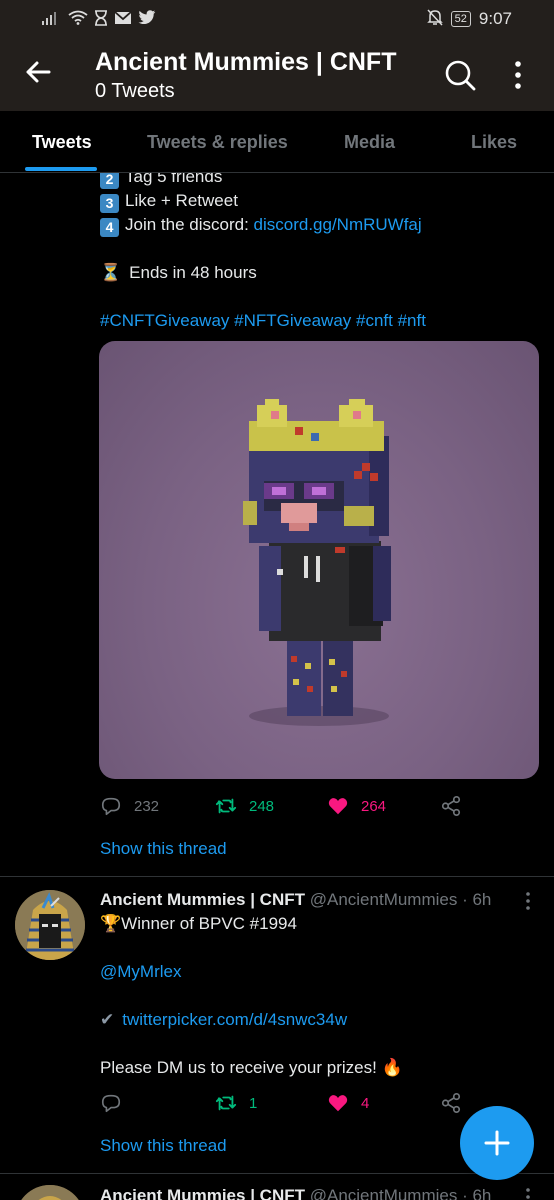 The image size is (554, 1200). What do you see at coordinates (400, 899) in the screenshot?
I see `tweet-2-handle-time: @AncientMummies · 6h` at bounding box center [400, 899].